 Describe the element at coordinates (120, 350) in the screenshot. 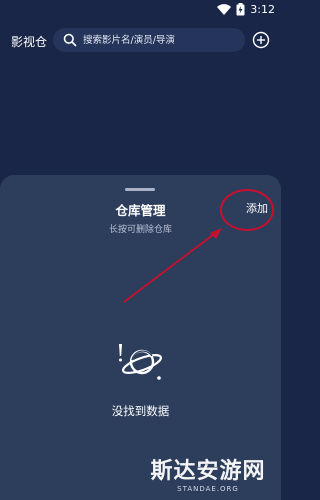

I see `exclamation-icon` at that location.